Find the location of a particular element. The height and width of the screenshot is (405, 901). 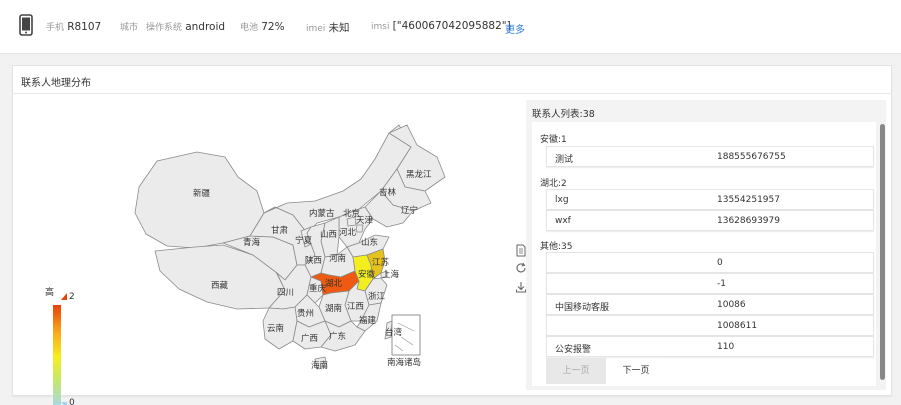

map-label: 陕西 is located at coordinates (313, 260).